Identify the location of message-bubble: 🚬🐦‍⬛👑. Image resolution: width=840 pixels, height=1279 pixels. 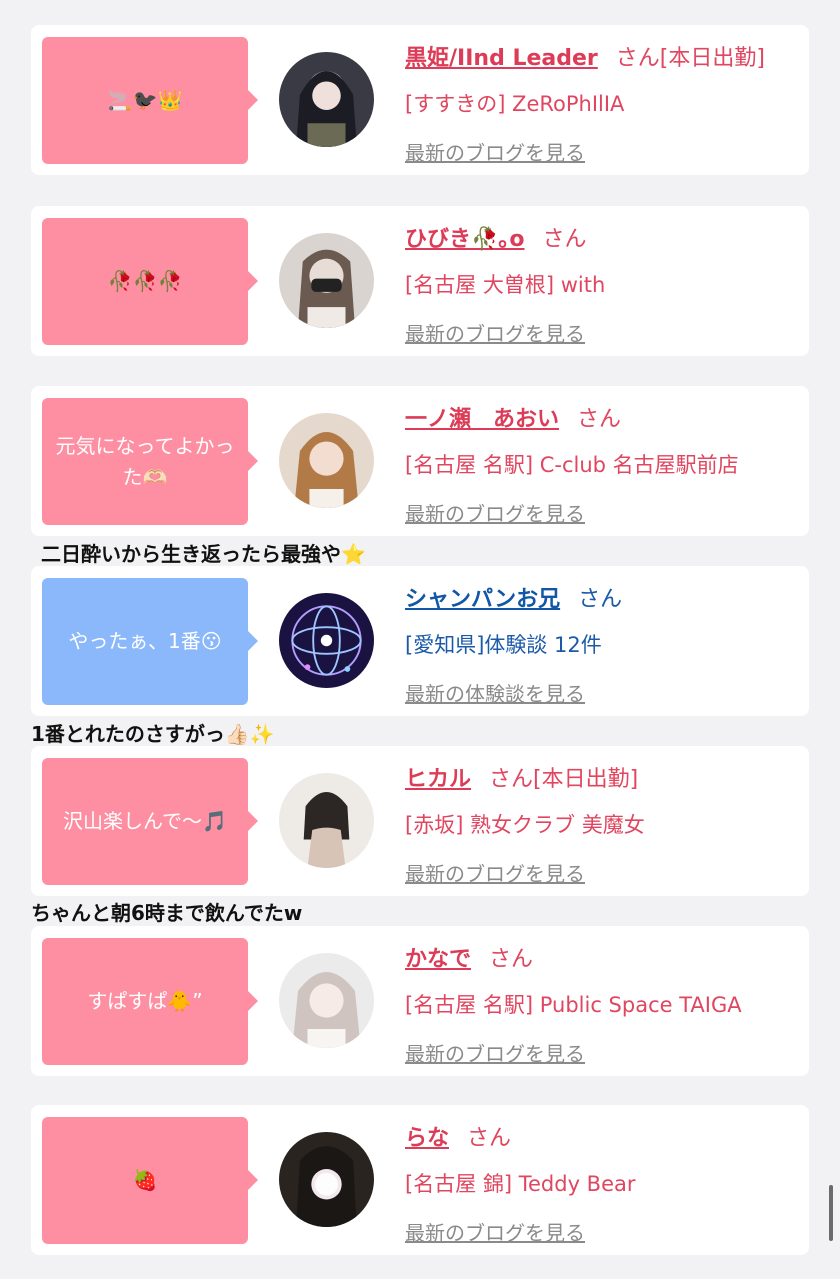
(150, 100).